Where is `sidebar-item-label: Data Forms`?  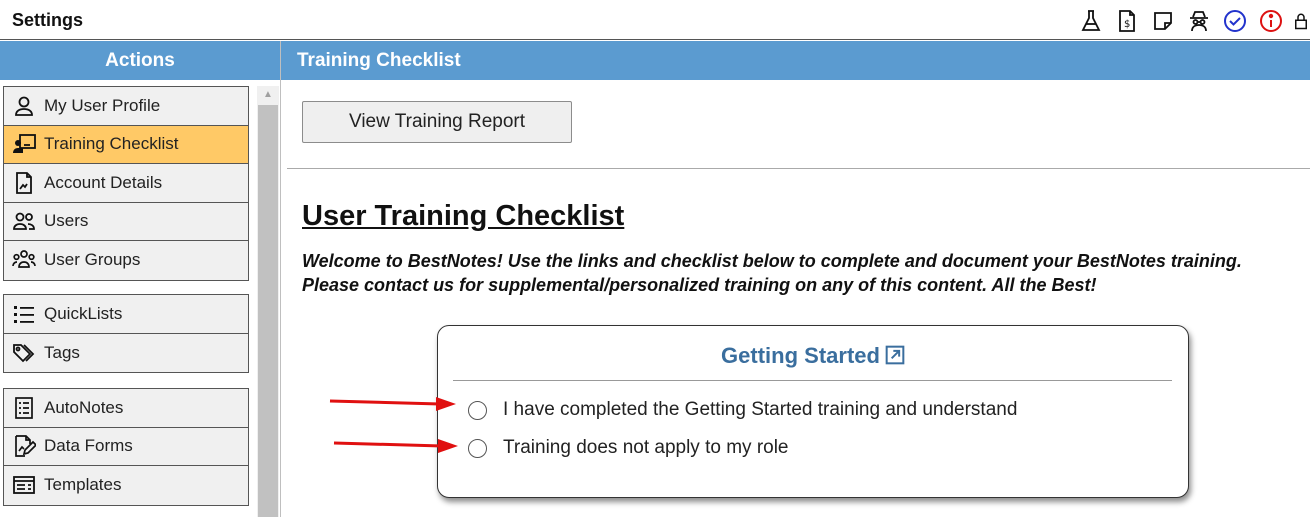
sidebar-item-label: Data Forms is located at coordinates (88, 446).